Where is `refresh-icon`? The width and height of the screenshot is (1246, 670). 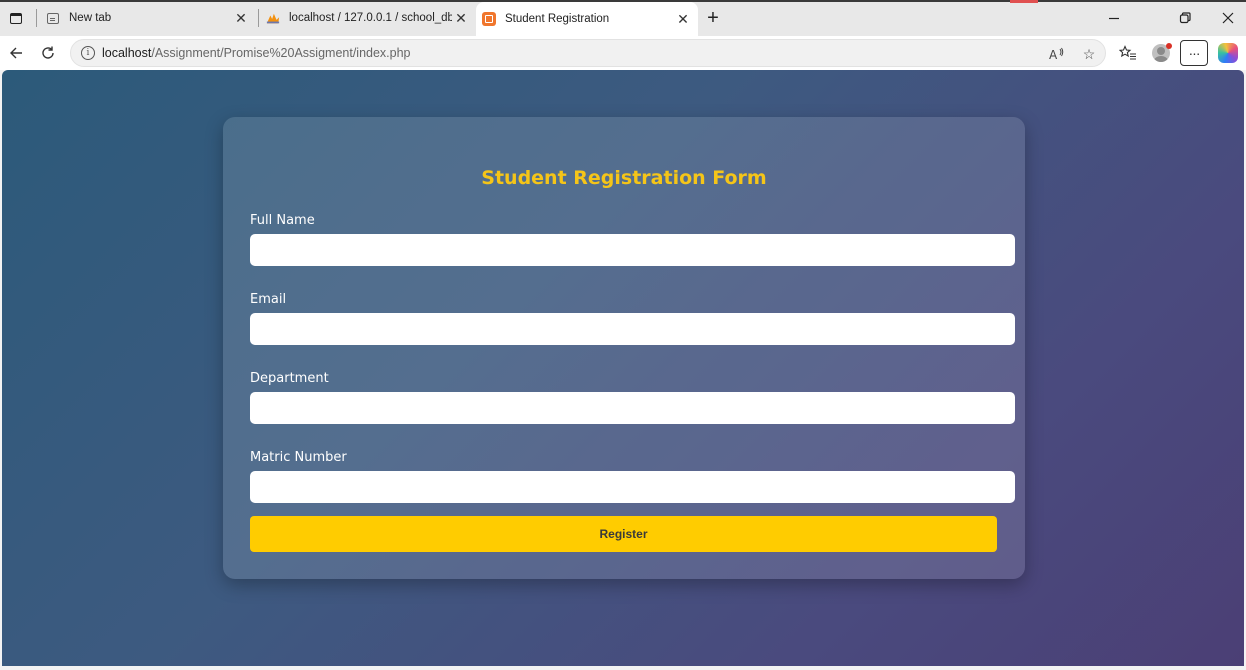
refresh-icon is located at coordinates (48, 53).